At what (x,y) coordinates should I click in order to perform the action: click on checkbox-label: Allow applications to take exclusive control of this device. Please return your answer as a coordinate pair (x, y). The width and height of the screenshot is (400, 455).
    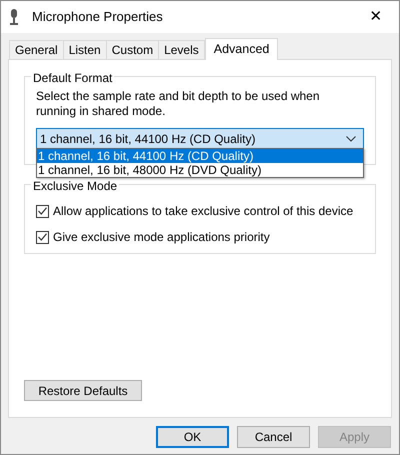
    Looking at the image, I should click on (203, 211).